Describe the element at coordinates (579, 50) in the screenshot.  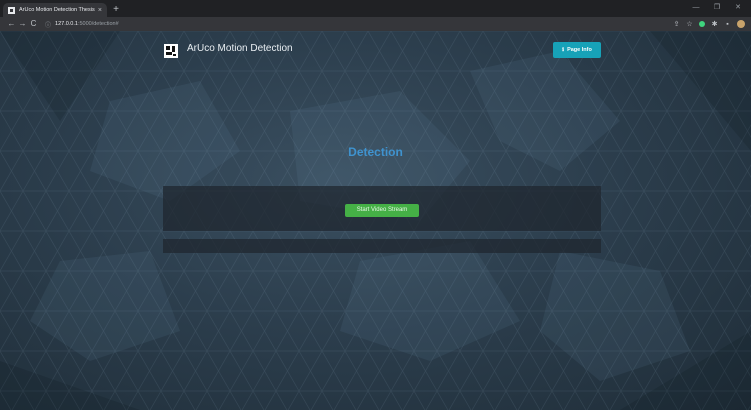
I see `page-info-label: Page Info` at that location.